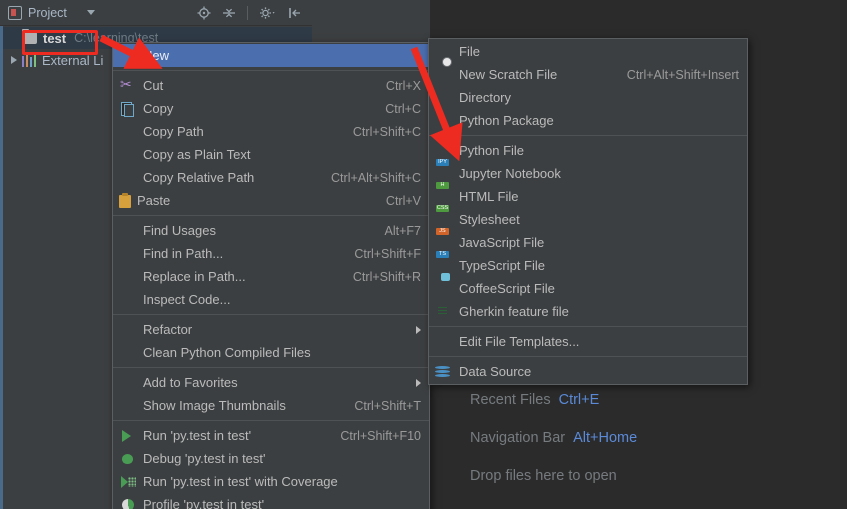 This screenshot has height=509, width=847. I want to click on menu-item-add-to-favorites: Add to Favorites, so click(271, 382).